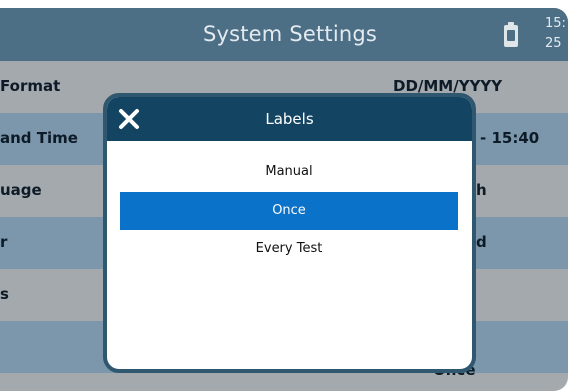 The image size is (568, 391). What do you see at coordinates (39, 138) in the screenshot?
I see `setting-label: and Time` at bounding box center [39, 138].